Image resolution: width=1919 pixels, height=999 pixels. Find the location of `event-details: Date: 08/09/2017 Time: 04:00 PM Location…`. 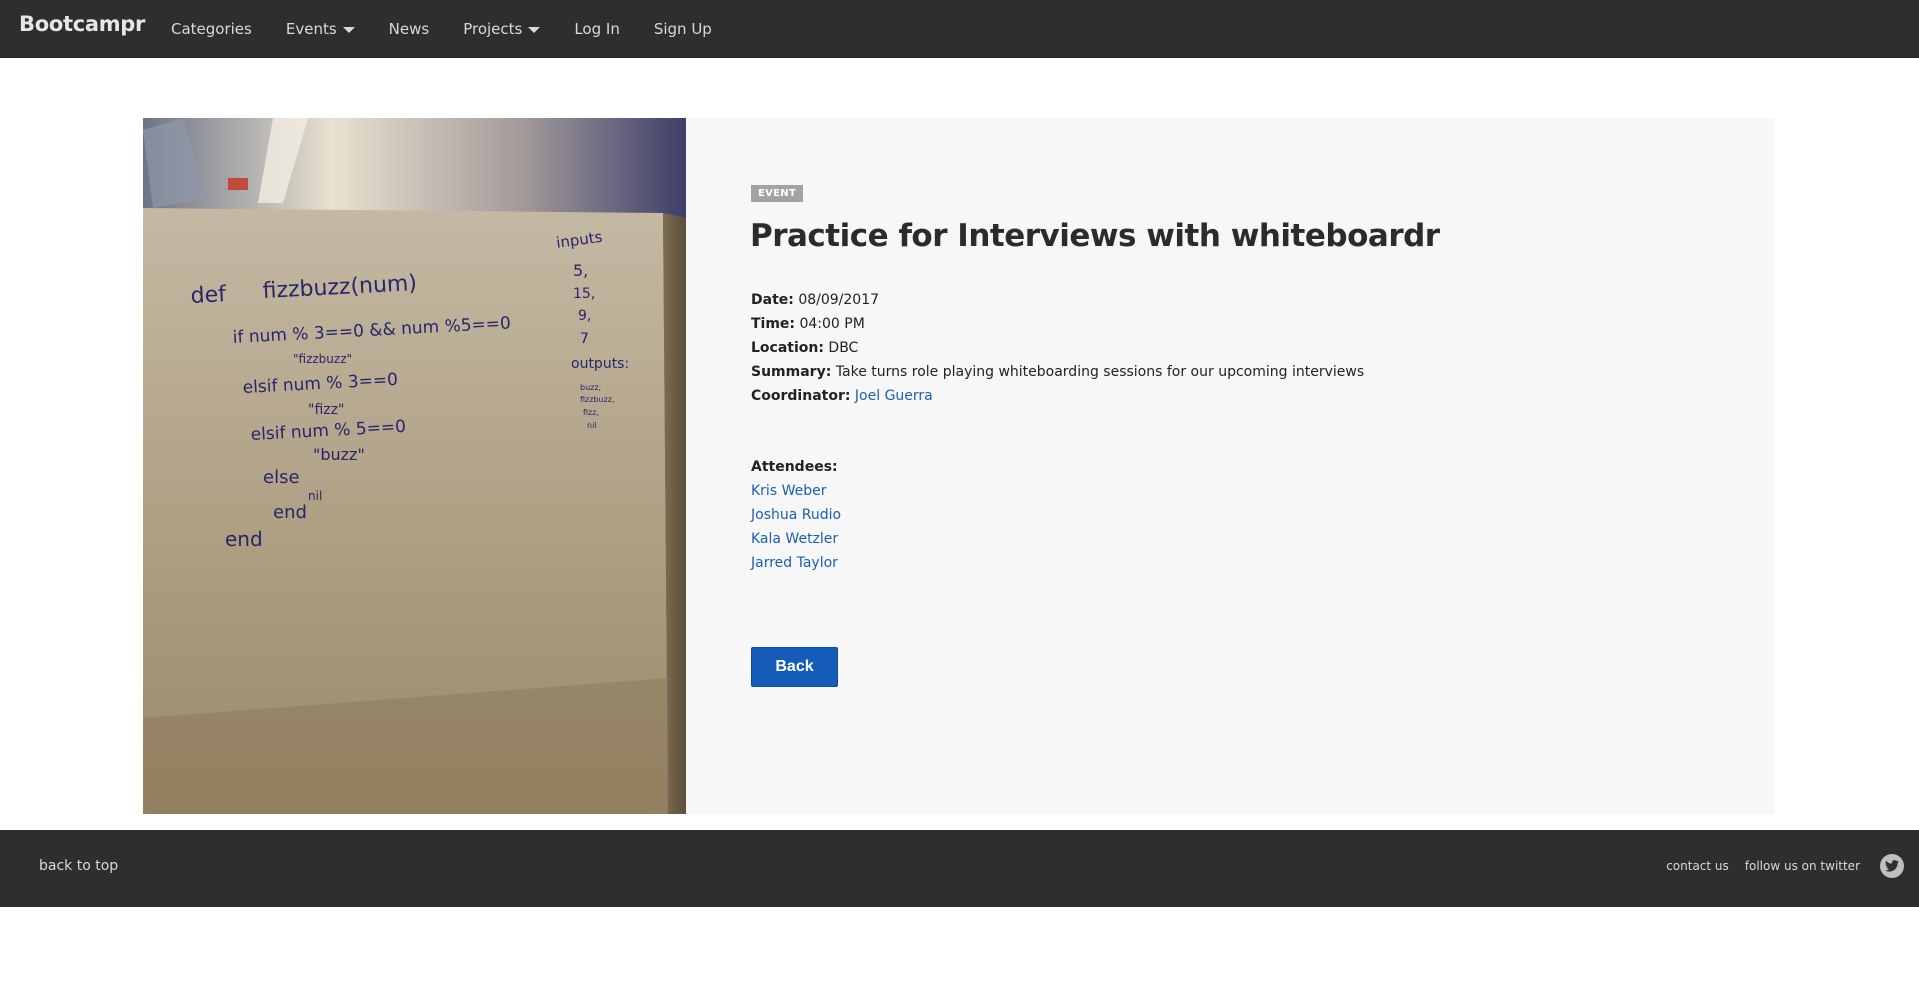

event-details: Date: 08/09/2017 Time: 04:00 PM Location… is located at coordinates (1057, 348).